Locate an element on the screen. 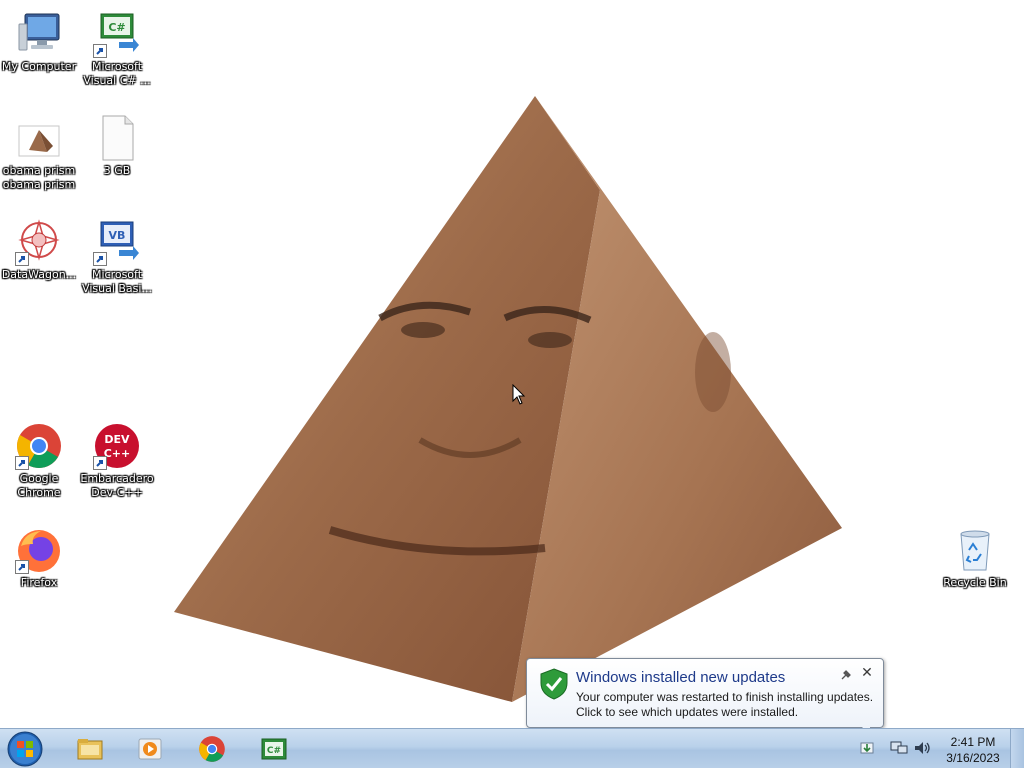  desktop-icon-label: Recycle Bin is located at coordinates (975, 582).